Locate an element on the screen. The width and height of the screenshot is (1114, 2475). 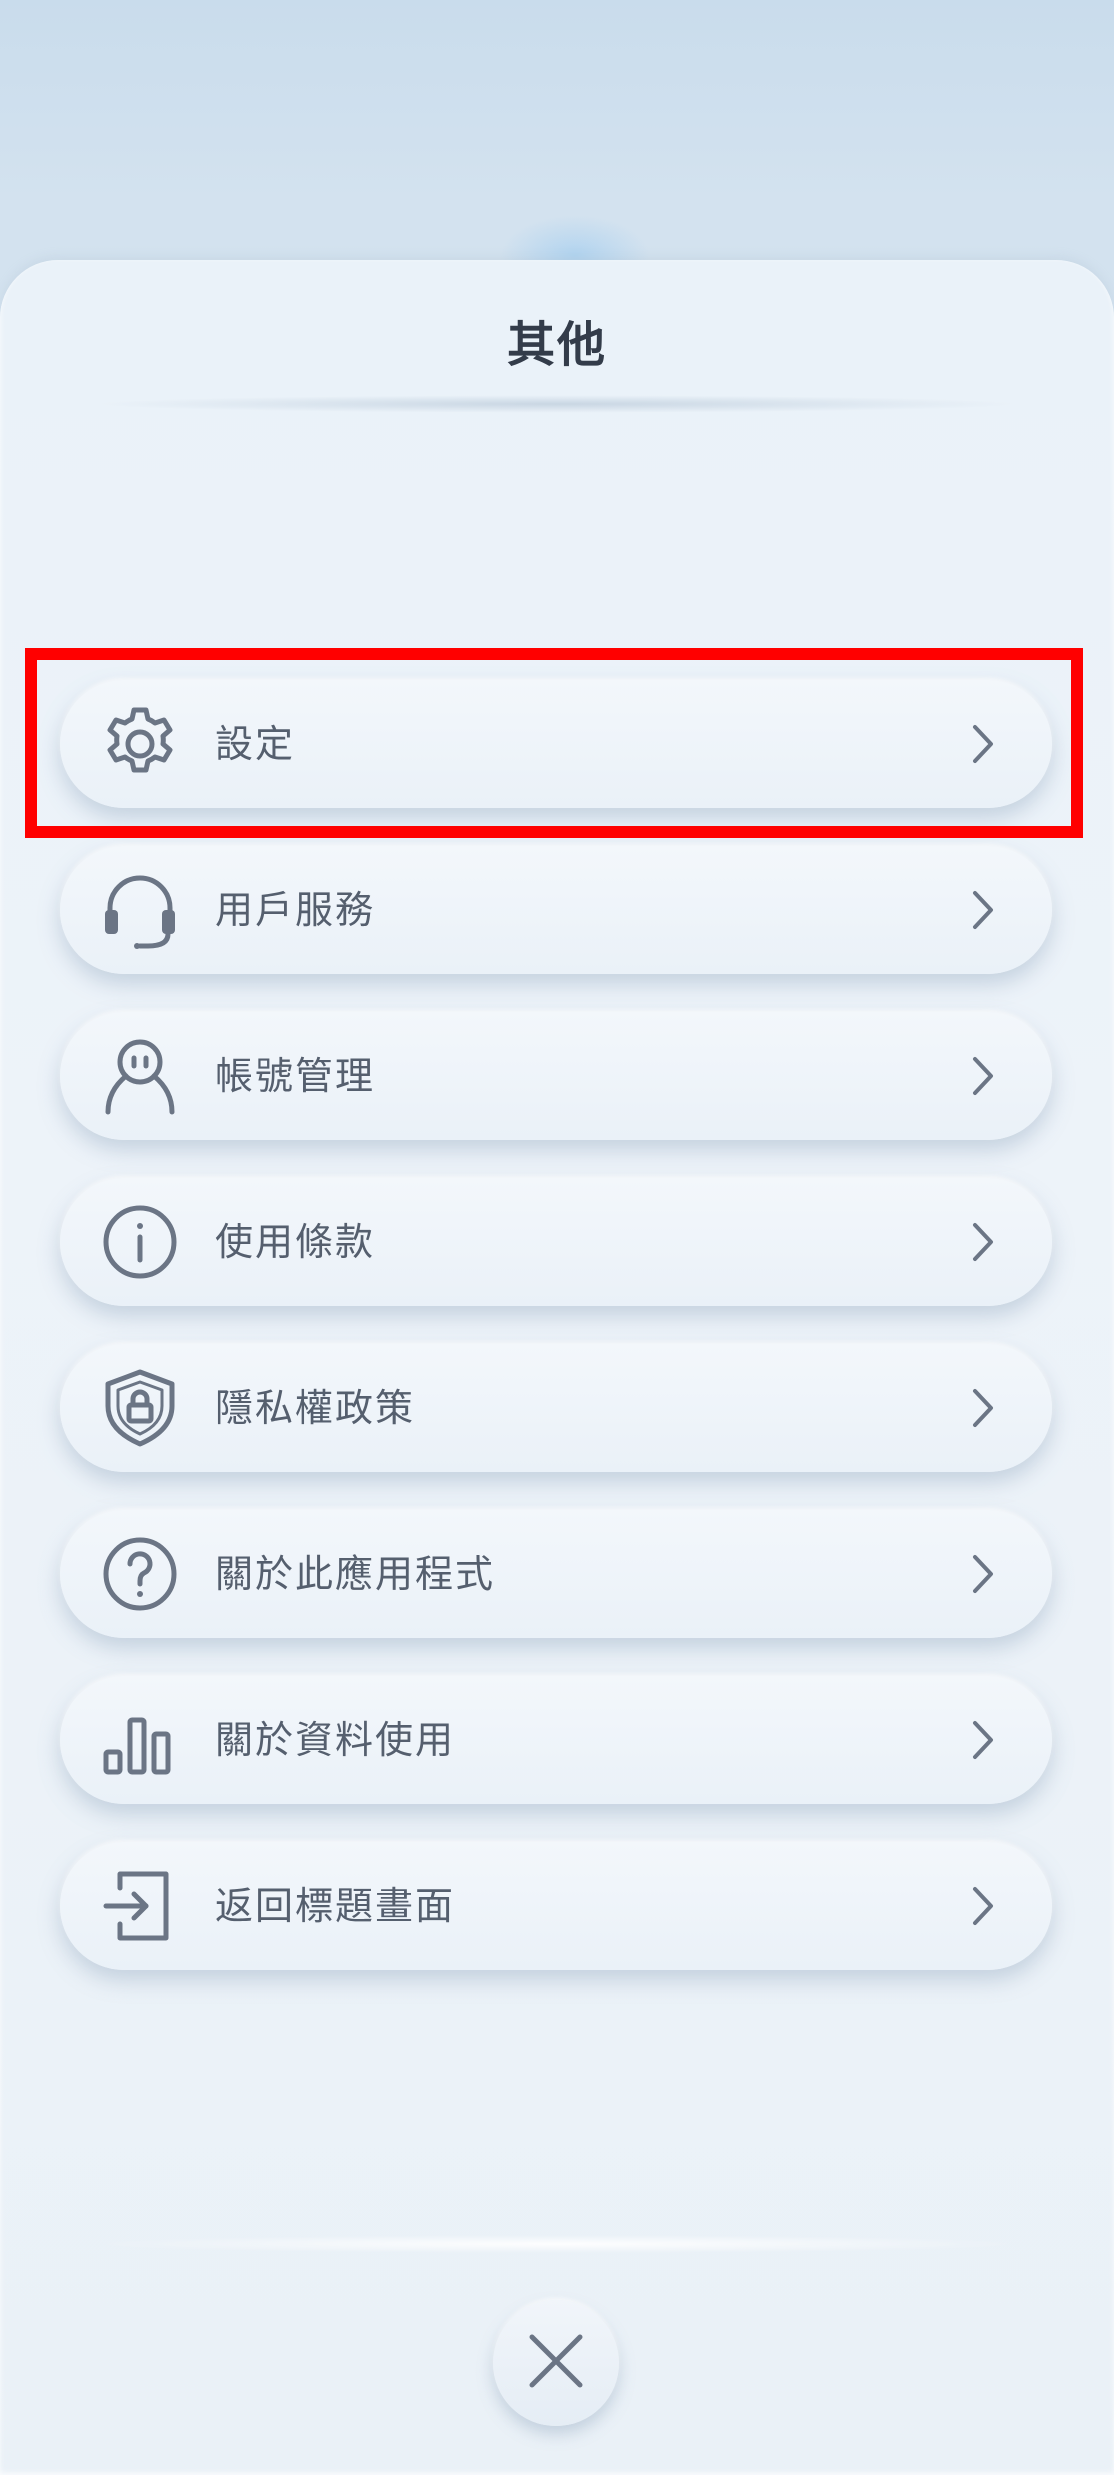
question-icon is located at coordinates (140, 1574).